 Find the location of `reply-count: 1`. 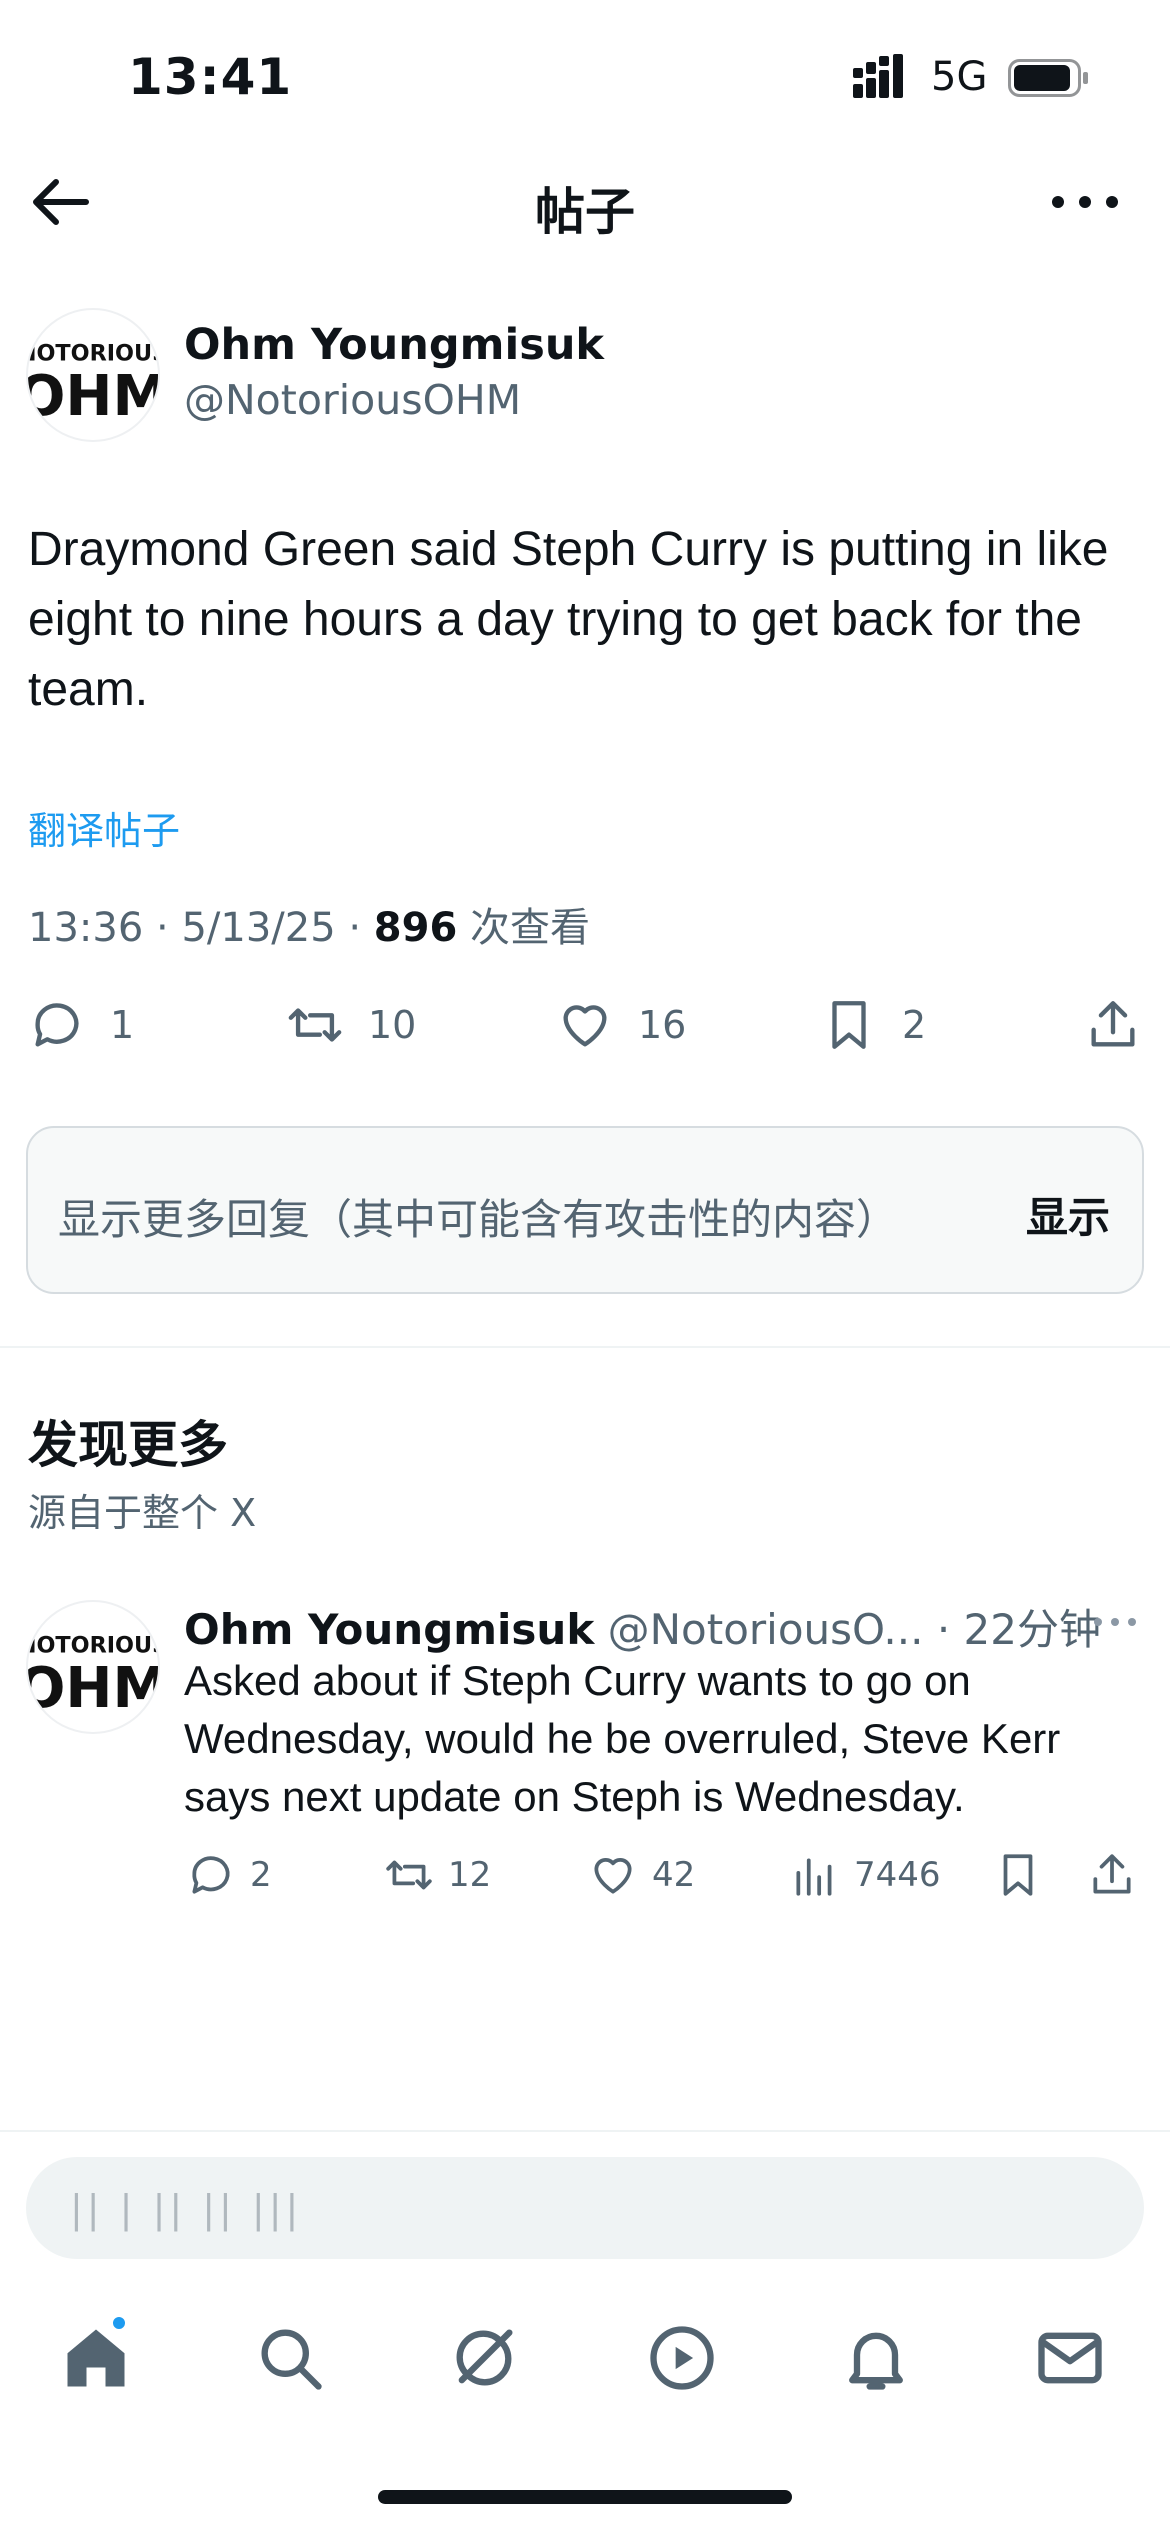

reply-count: 1 is located at coordinates (122, 1025).